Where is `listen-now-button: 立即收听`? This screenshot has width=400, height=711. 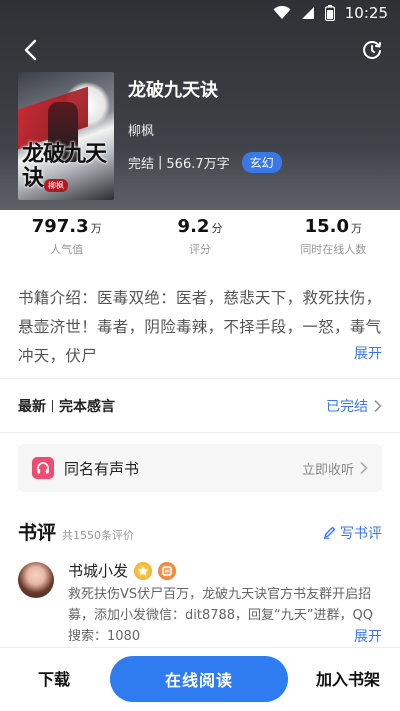
listen-now-button: 立即收听 is located at coordinates (335, 468).